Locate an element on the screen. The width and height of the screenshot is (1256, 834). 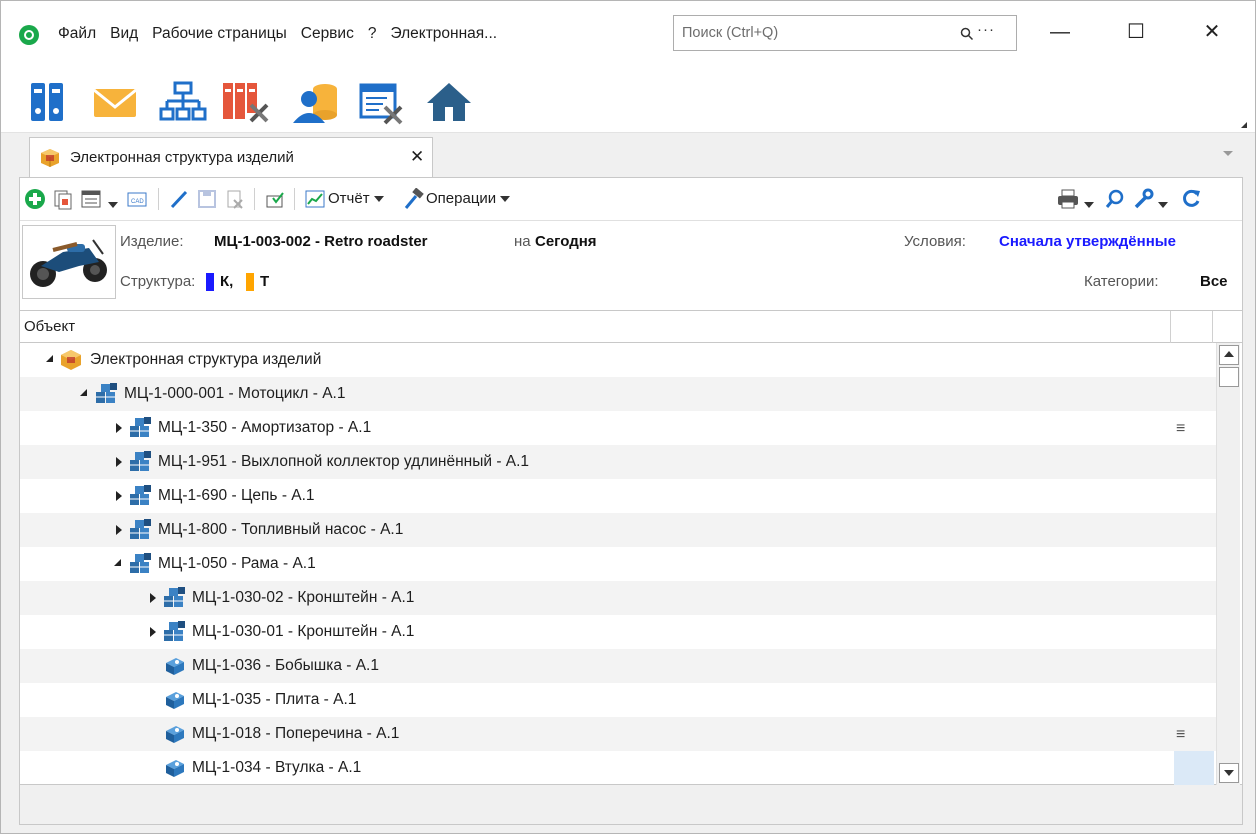
binders-icon is located at coordinates (49, 102).